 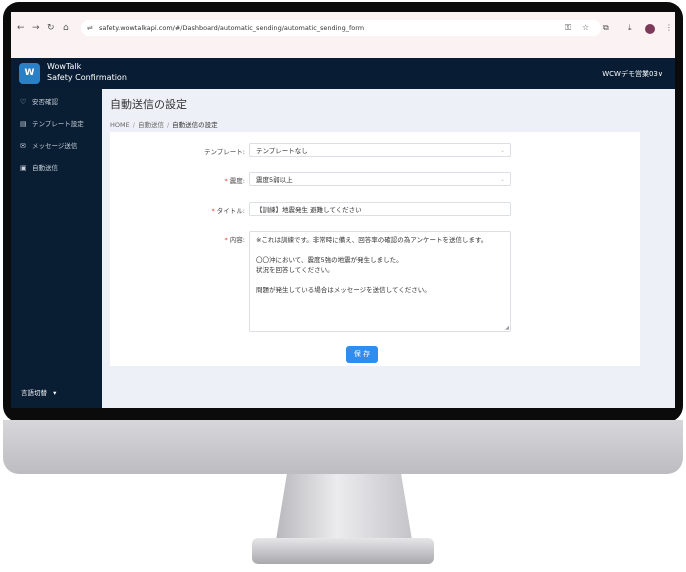 What do you see at coordinates (21, 28) in the screenshot?
I see `back-icon: ←` at bounding box center [21, 28].